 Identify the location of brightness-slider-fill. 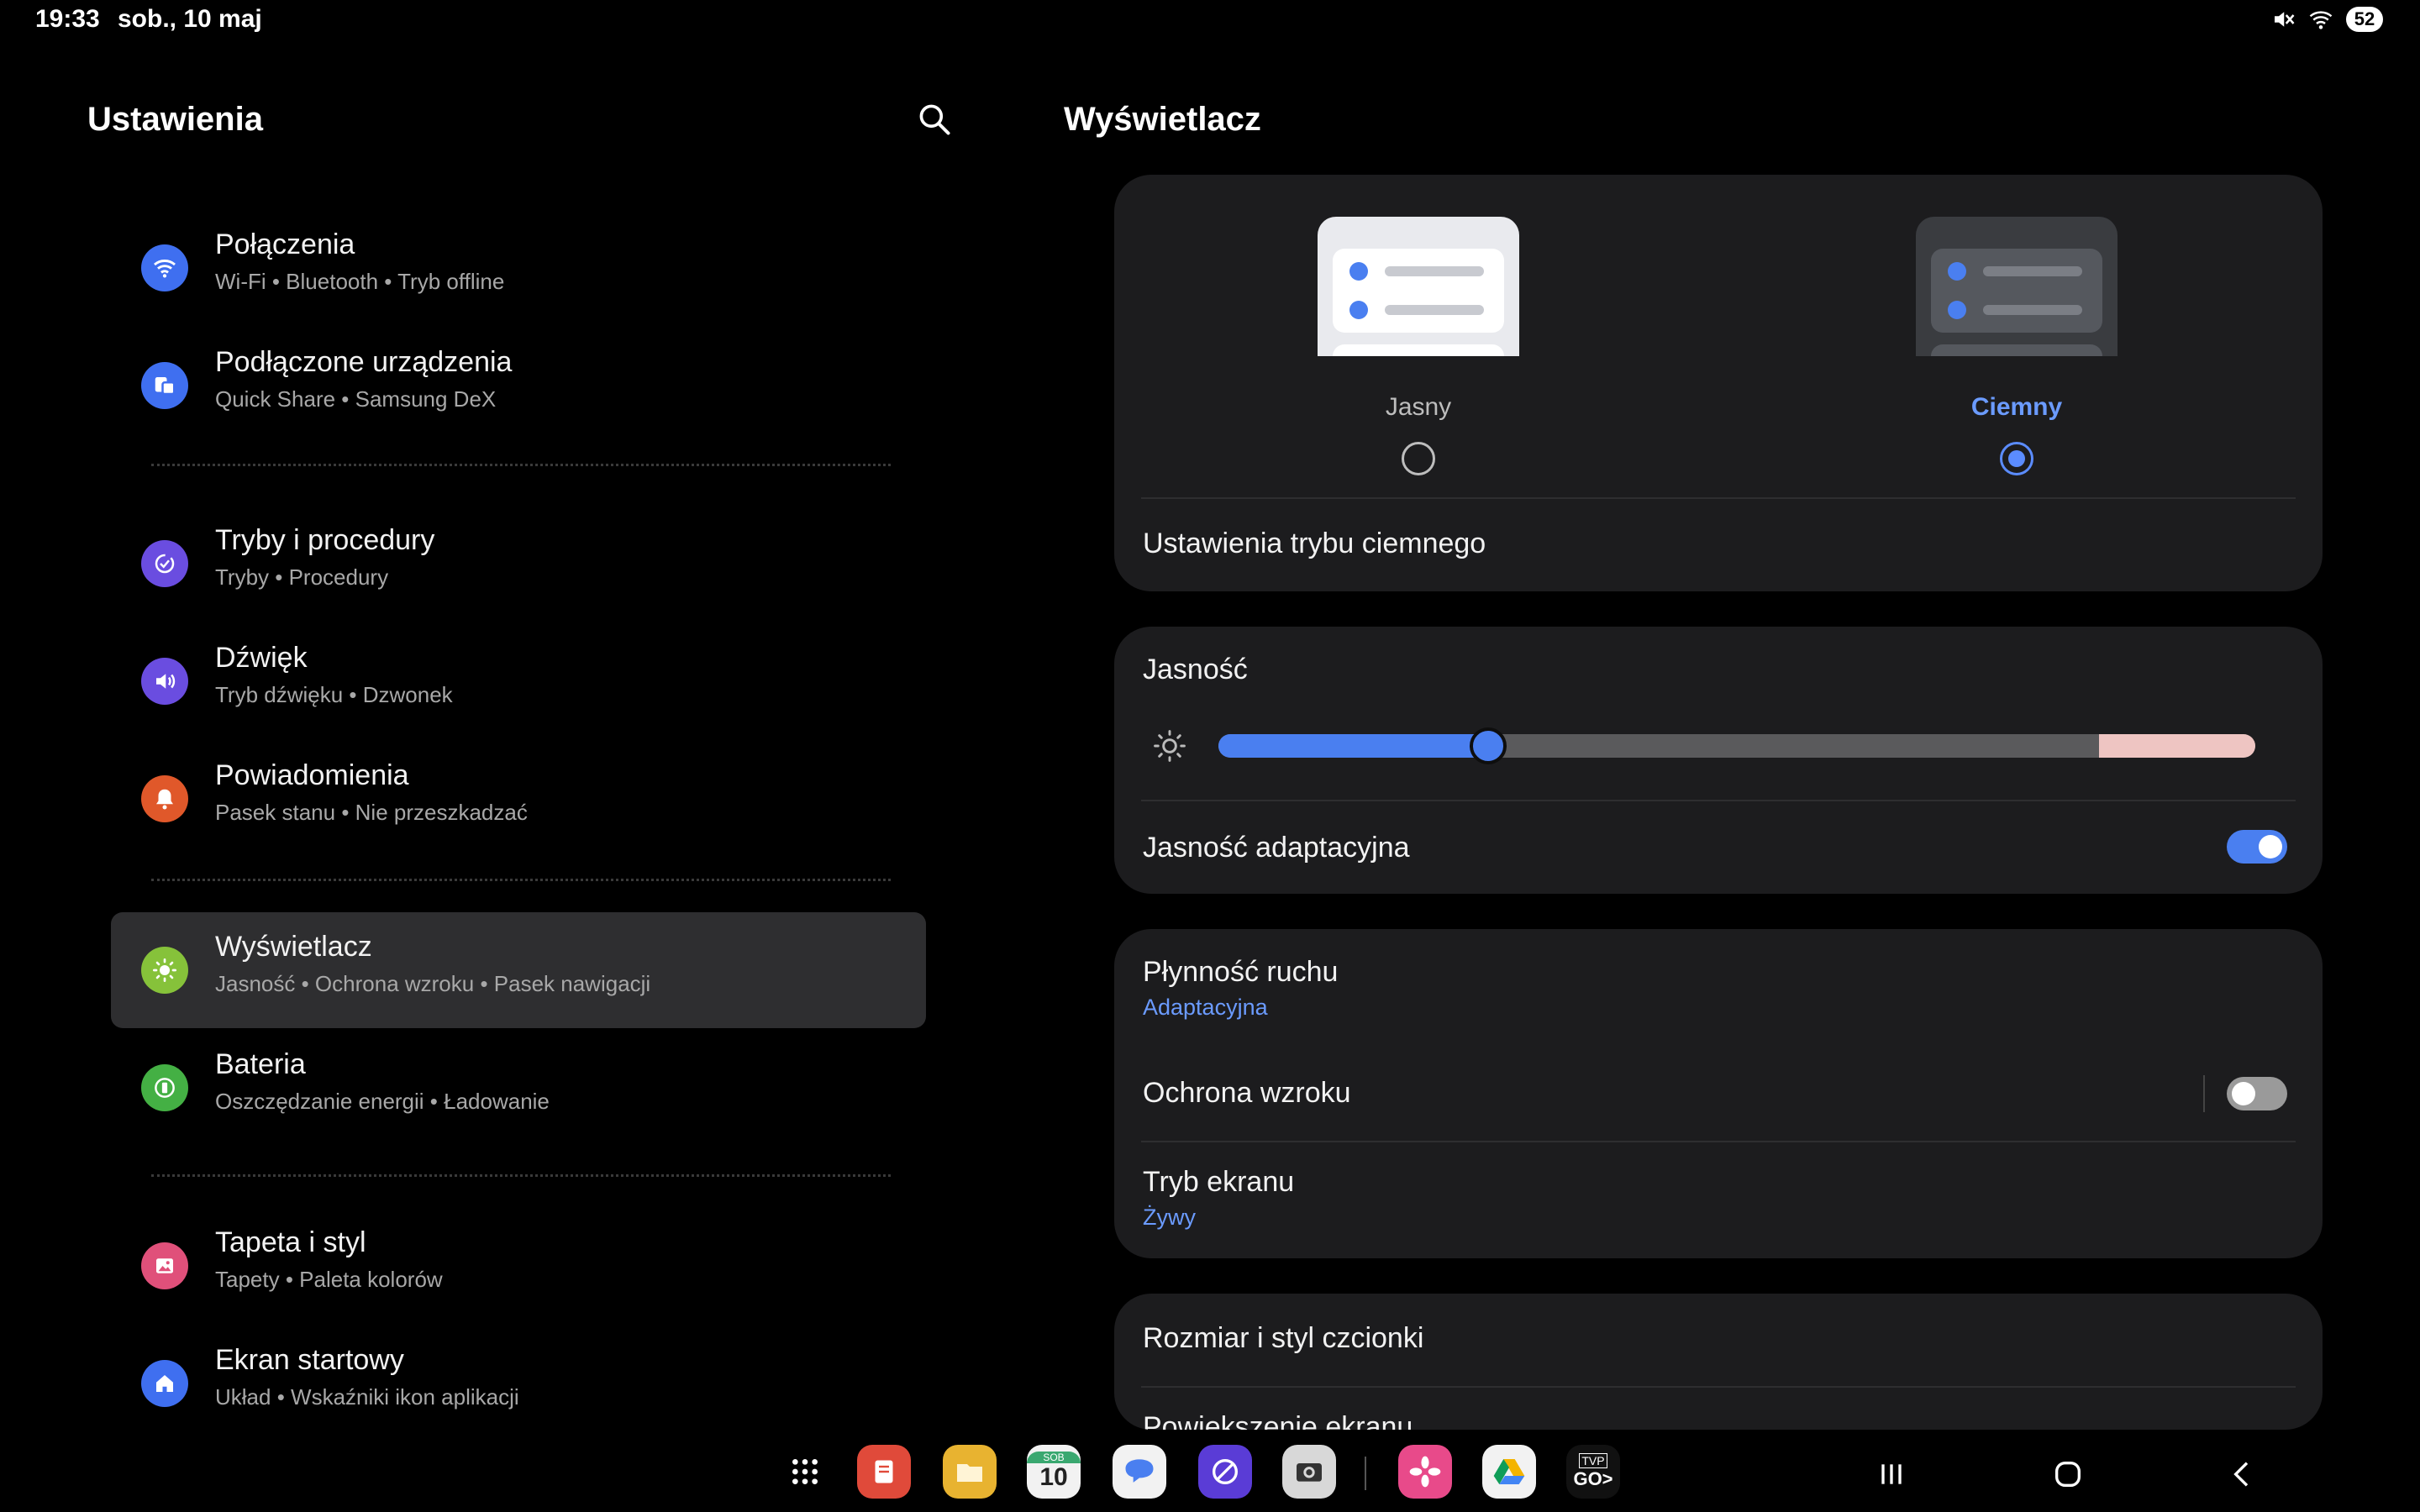
(1353, 746).